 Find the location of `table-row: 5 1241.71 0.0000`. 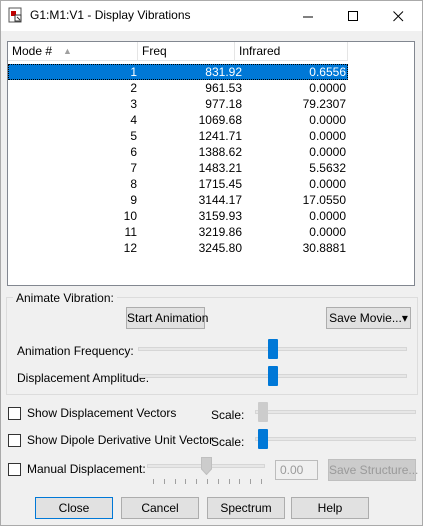

table-row: 5 1241.71 0.0000 is located at coordinates (178, 136).